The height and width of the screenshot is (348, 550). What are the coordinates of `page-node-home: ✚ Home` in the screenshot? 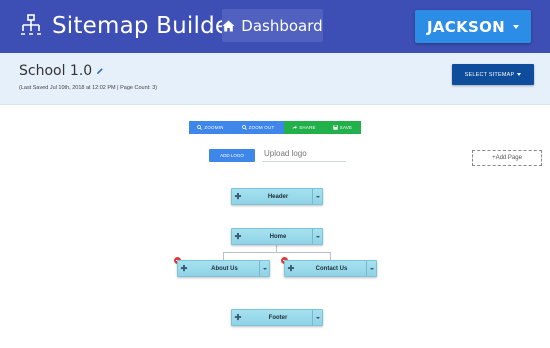 It's located at (277, 236).